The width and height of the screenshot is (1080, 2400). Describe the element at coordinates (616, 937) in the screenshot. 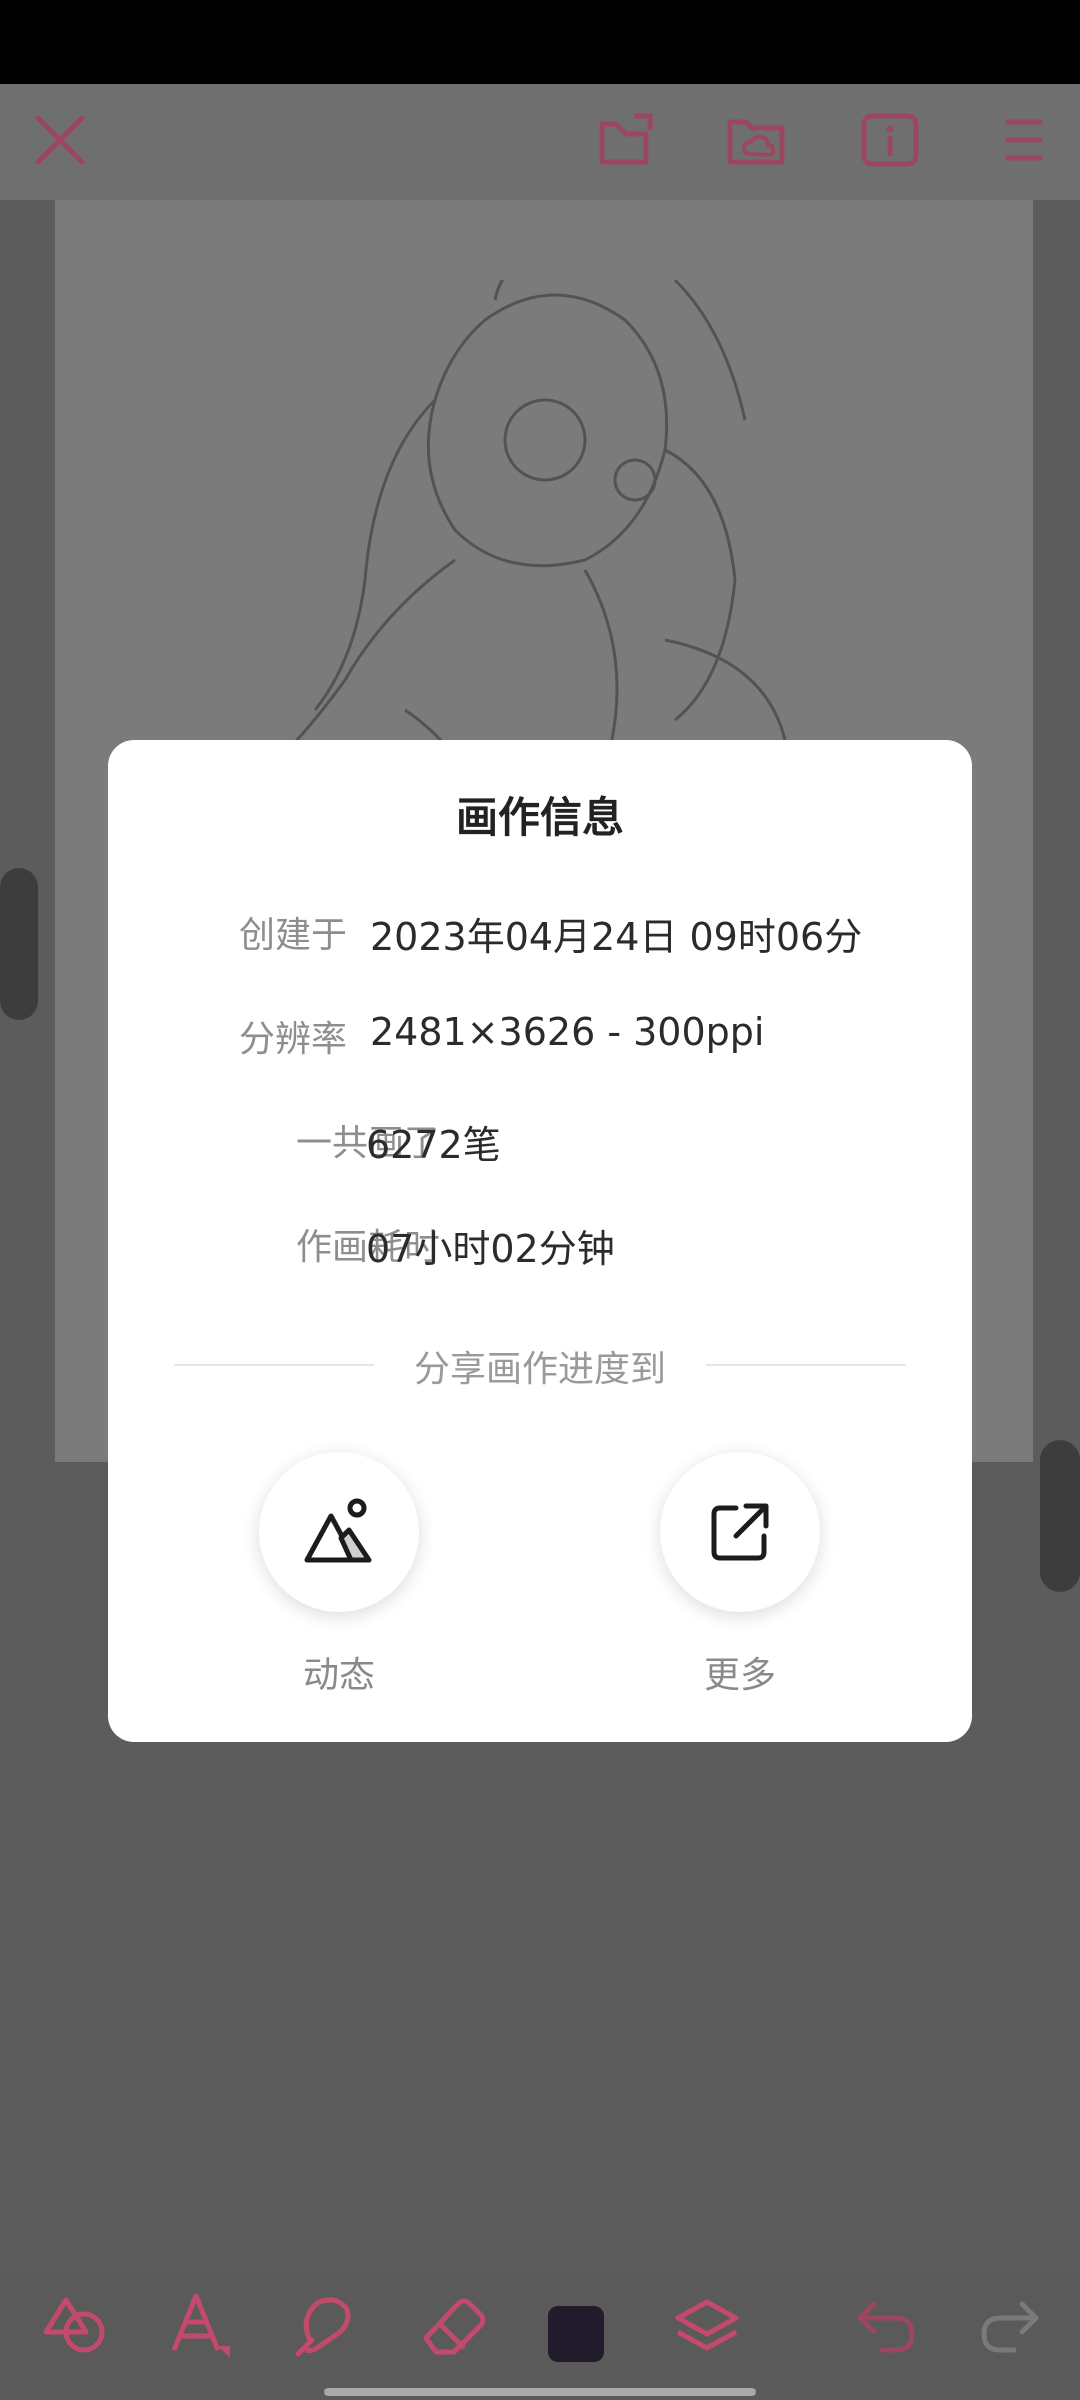

I see `info-value: 2023年04月24日 09时06分` at that location.